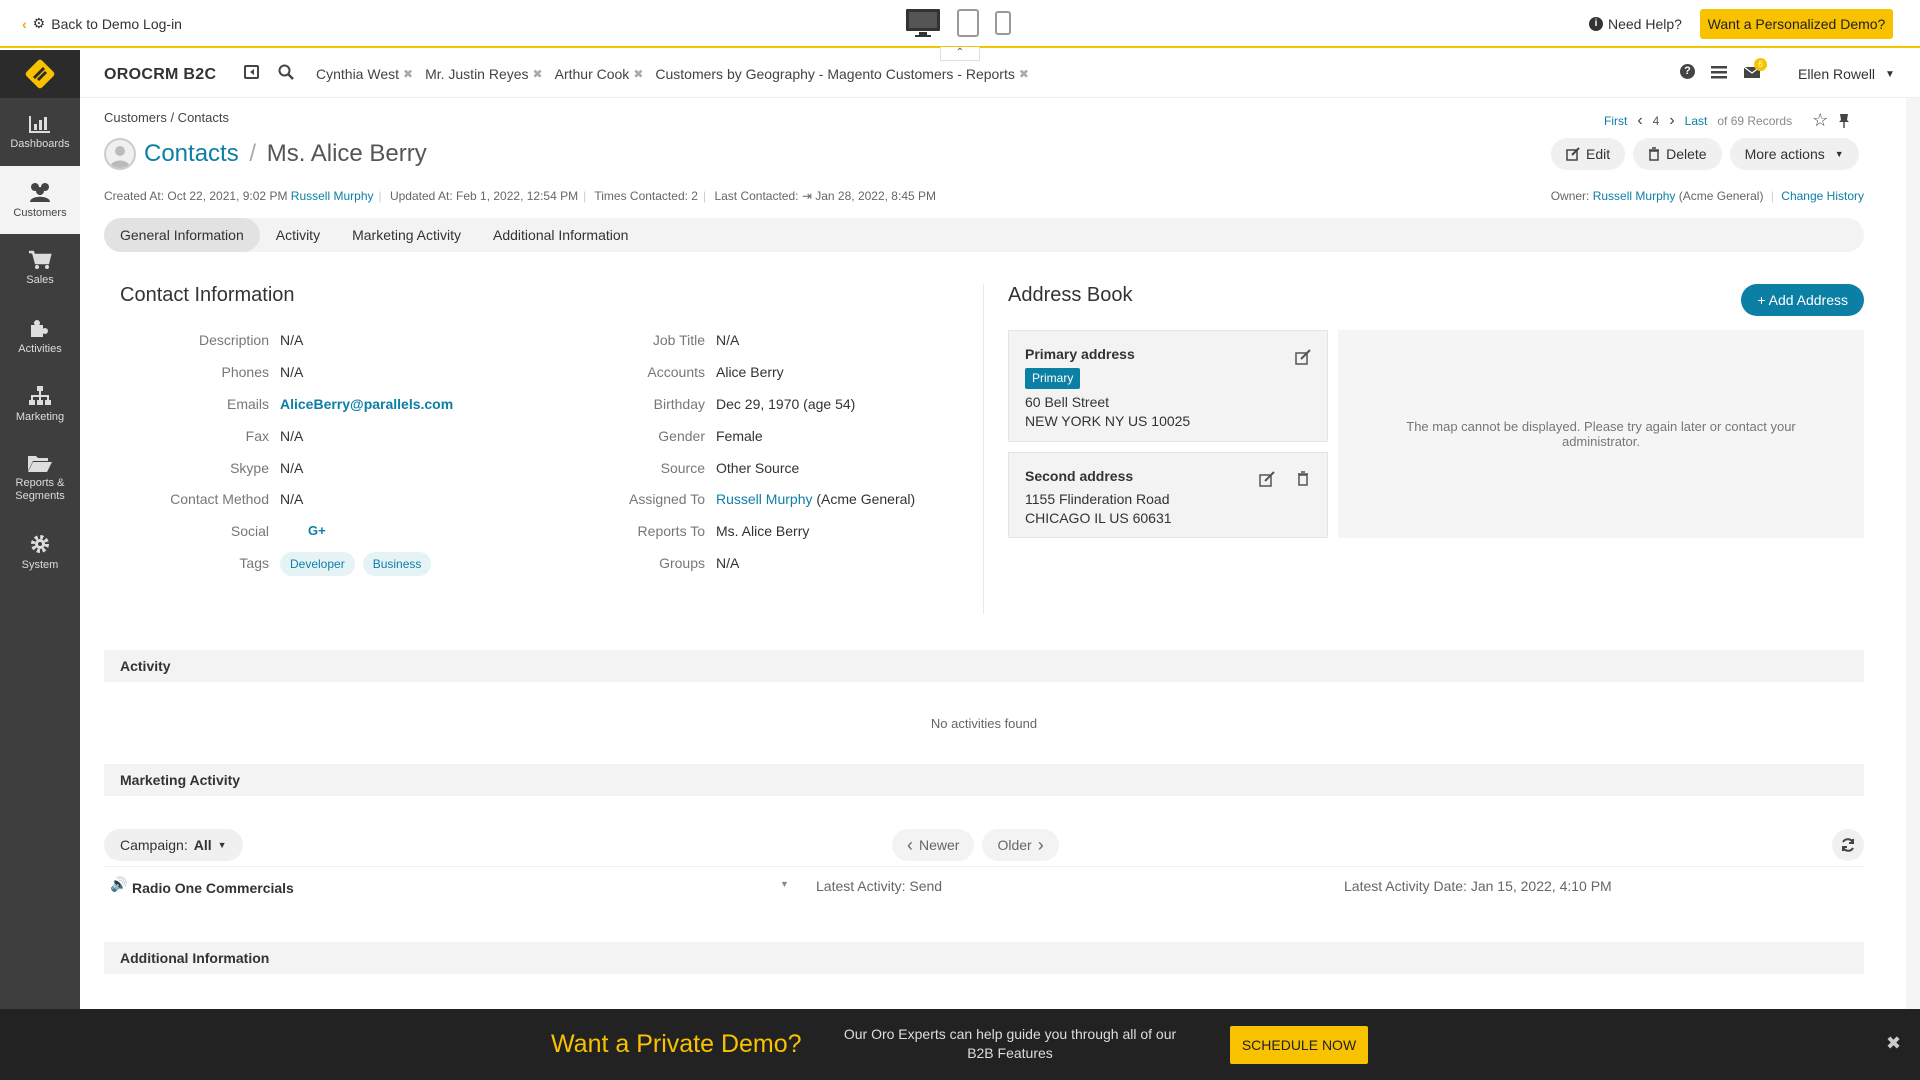 The width and height of the screenshot is (1920, 1080). I want to click on tag-badge: Business, so click(397, 564).